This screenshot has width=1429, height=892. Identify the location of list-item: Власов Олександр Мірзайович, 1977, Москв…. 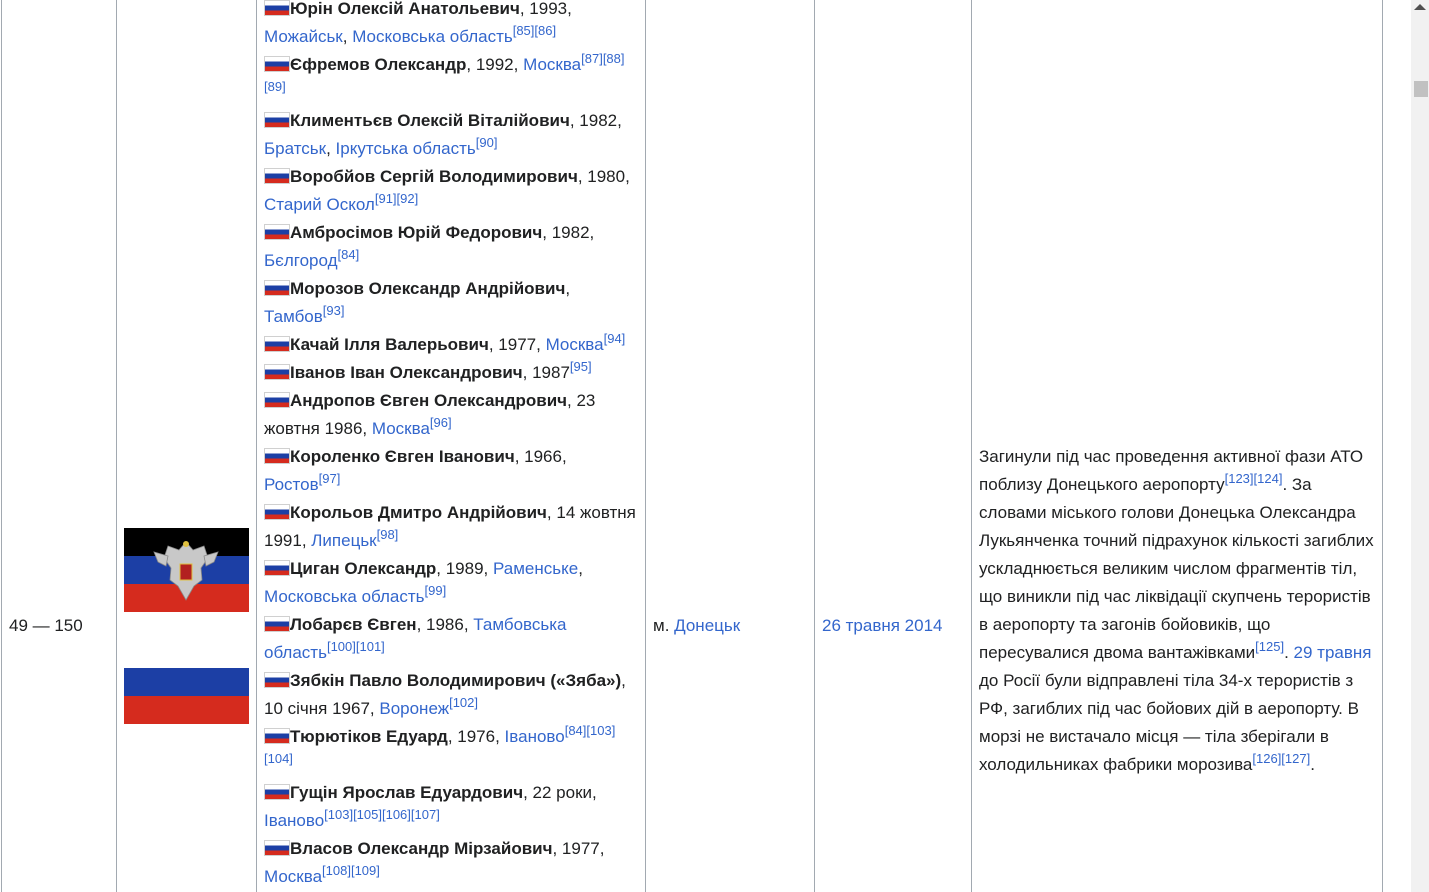
(453, 863).